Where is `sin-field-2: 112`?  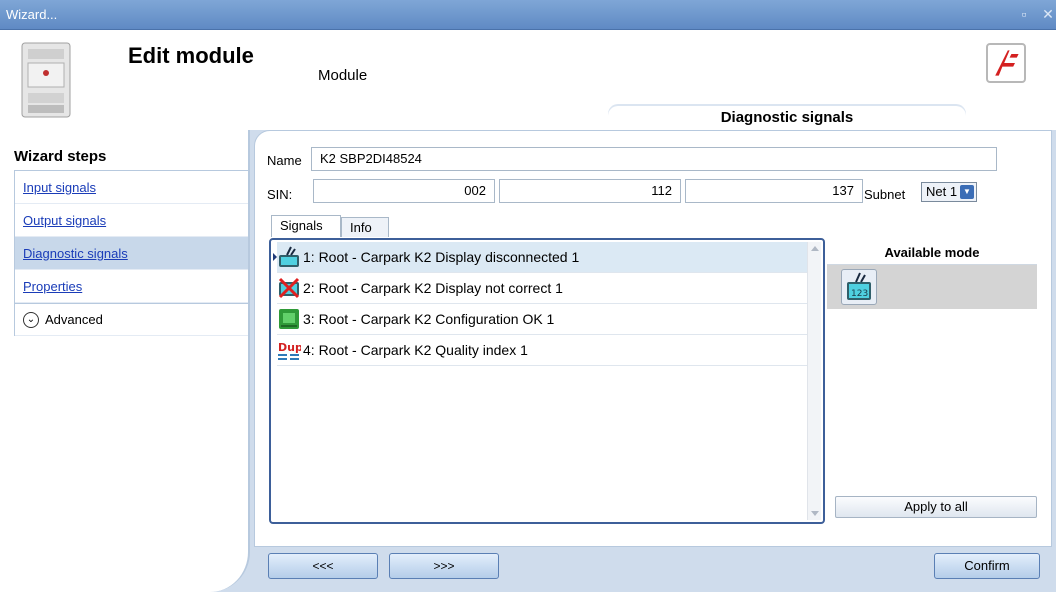
sin-field-2: 112 is located at coordinates (590, 191).